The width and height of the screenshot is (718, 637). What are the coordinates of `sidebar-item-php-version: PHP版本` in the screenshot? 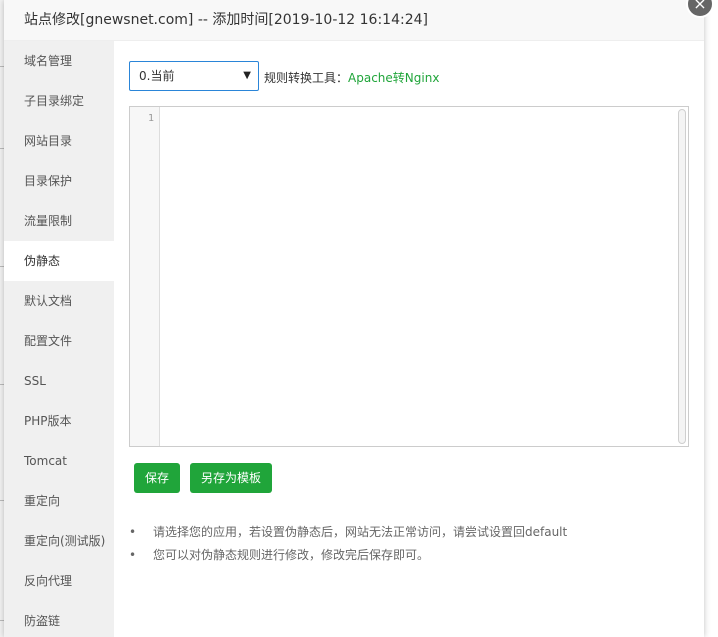 It's located at (59, 421).